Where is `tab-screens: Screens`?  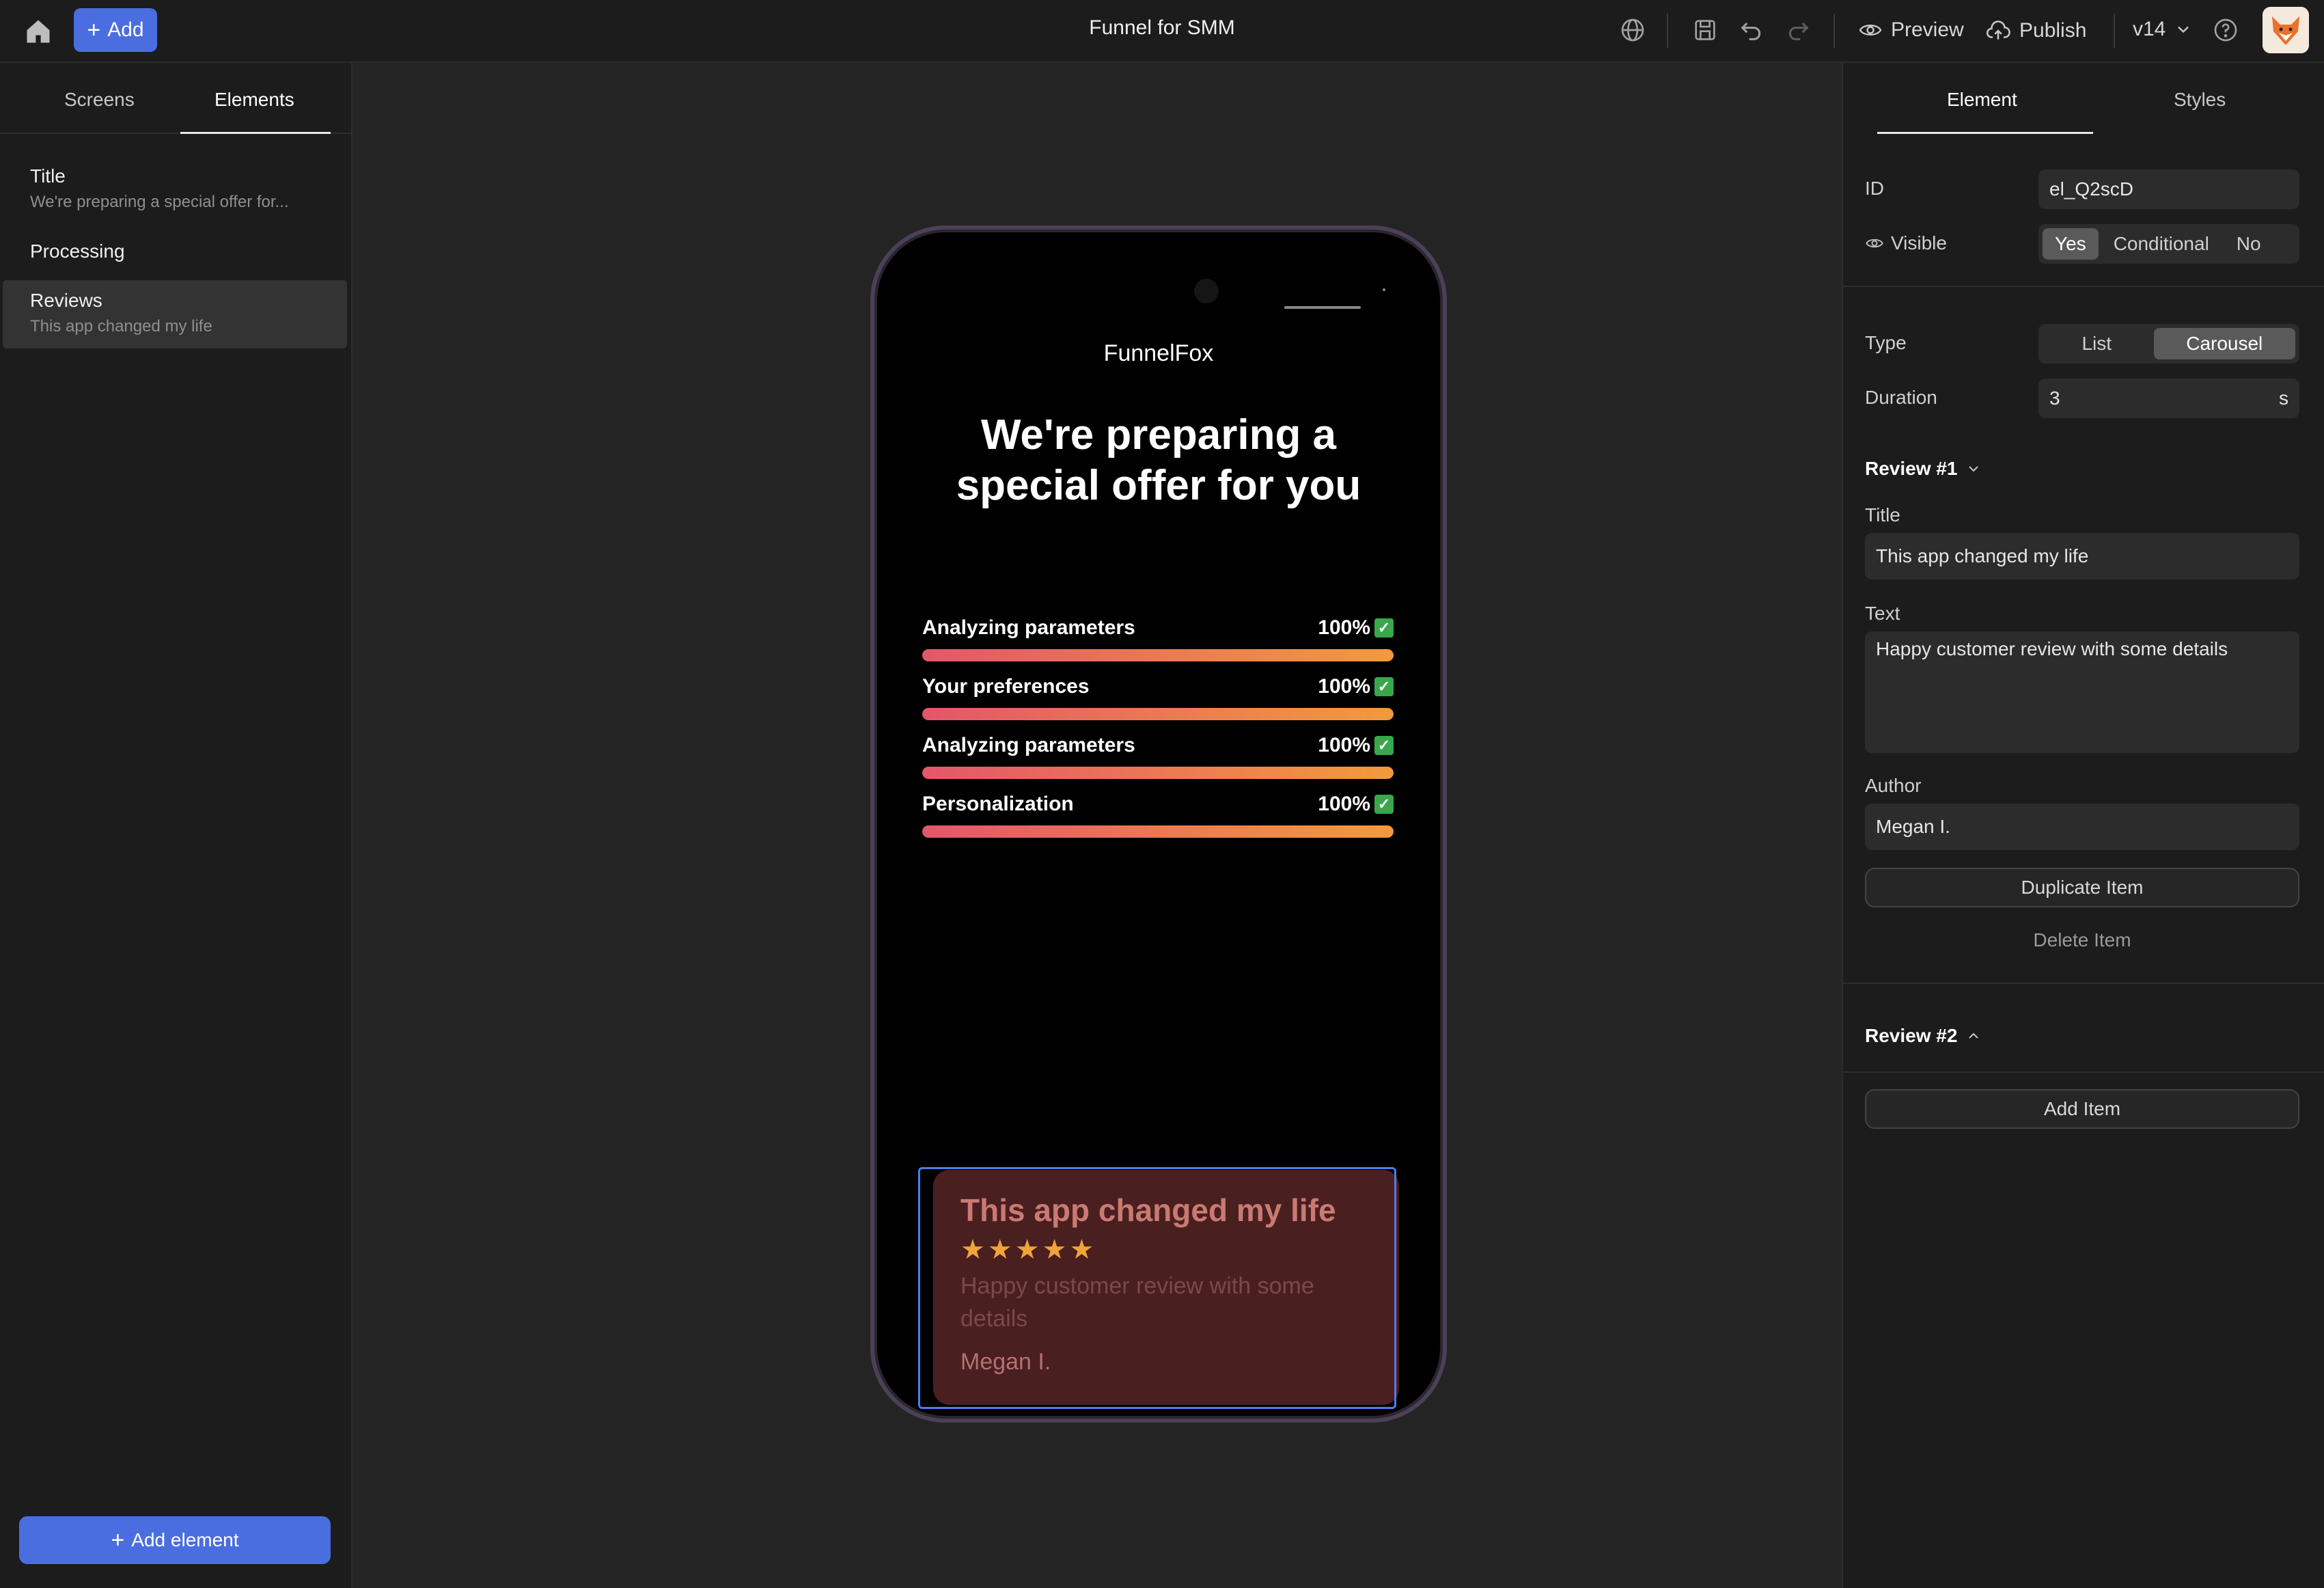
tab-screens: Screens is located at coordinates (100, 100).